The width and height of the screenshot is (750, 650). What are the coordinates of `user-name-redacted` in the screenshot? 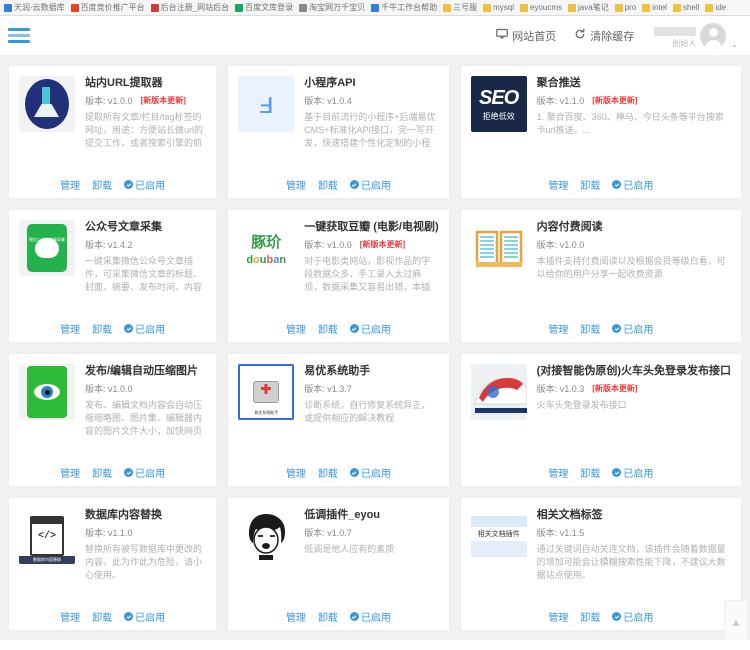 It's located at (675, 31).